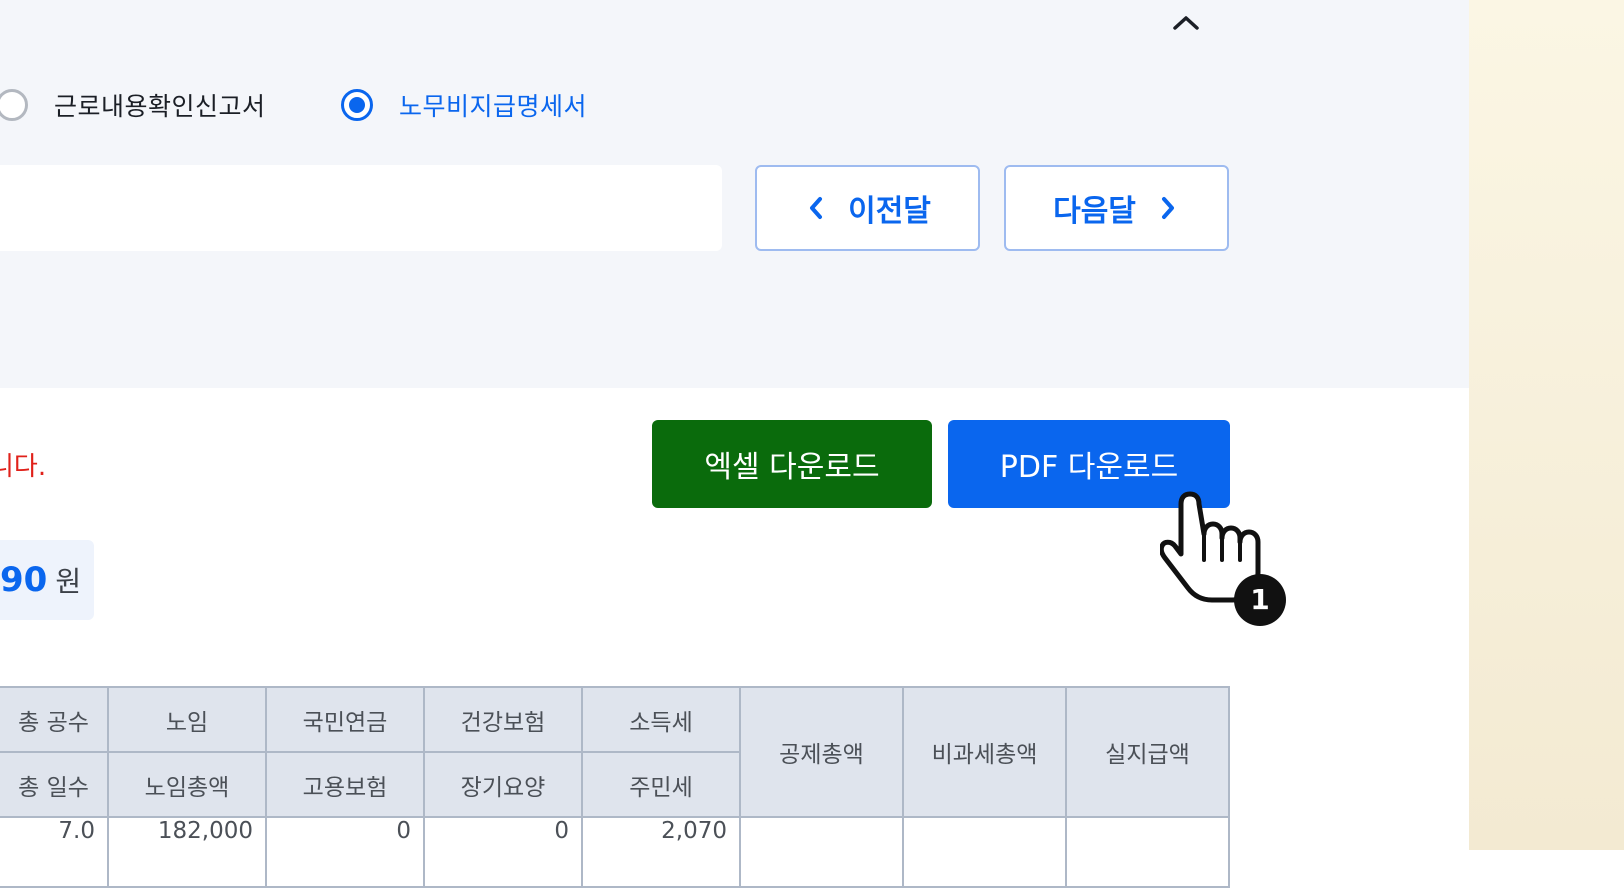 This screenshot has height=888, width=1624. What do you see at coordinates (361, 208) in the screenshot?
I see `month-input` at bounding box center [361, 208].